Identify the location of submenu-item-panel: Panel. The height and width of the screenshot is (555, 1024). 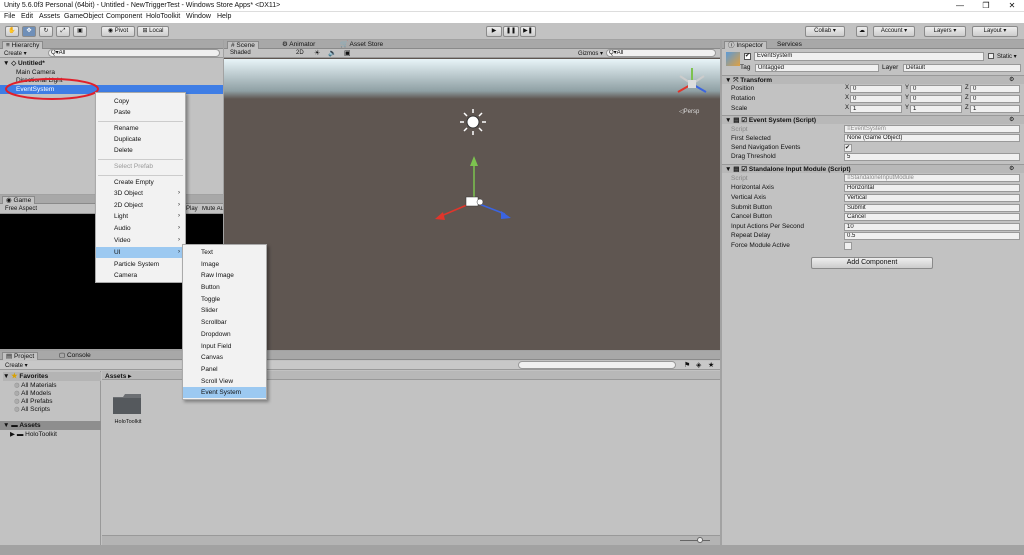
(224, 369).